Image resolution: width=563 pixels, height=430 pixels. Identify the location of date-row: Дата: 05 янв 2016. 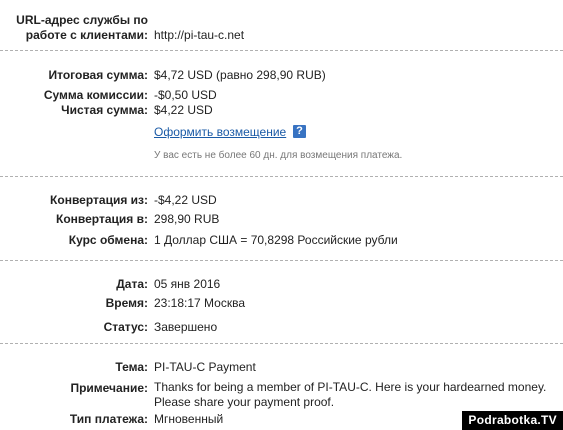
(281, 284).